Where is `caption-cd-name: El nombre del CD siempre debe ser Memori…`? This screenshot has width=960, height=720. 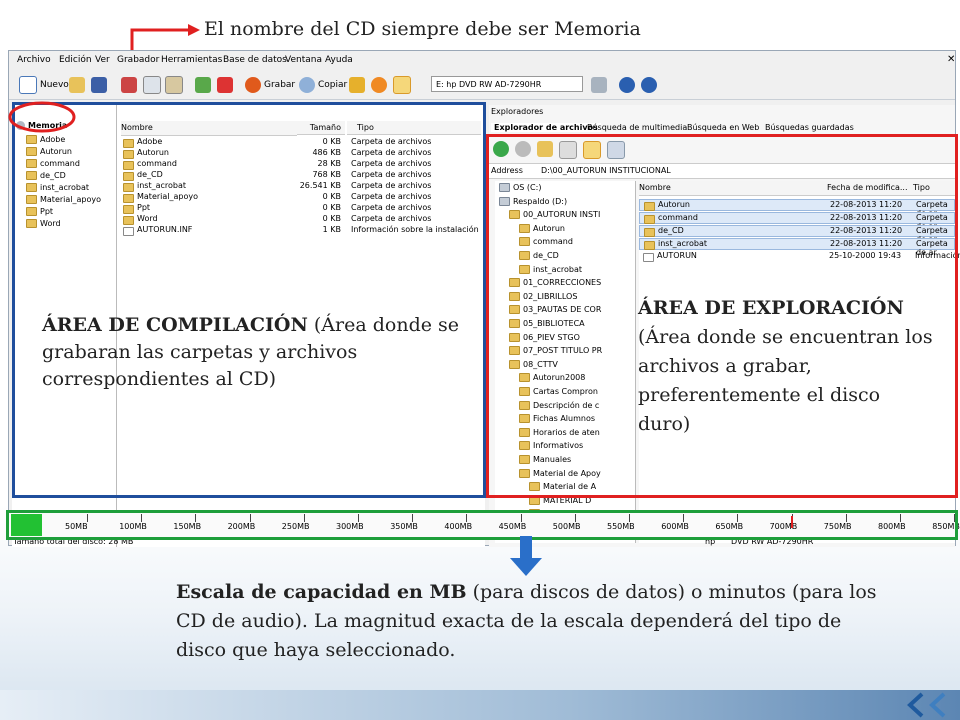 caption-cd-name: El nombre del CD siempre debe ser Memori… is located at coordinates (422, 29).